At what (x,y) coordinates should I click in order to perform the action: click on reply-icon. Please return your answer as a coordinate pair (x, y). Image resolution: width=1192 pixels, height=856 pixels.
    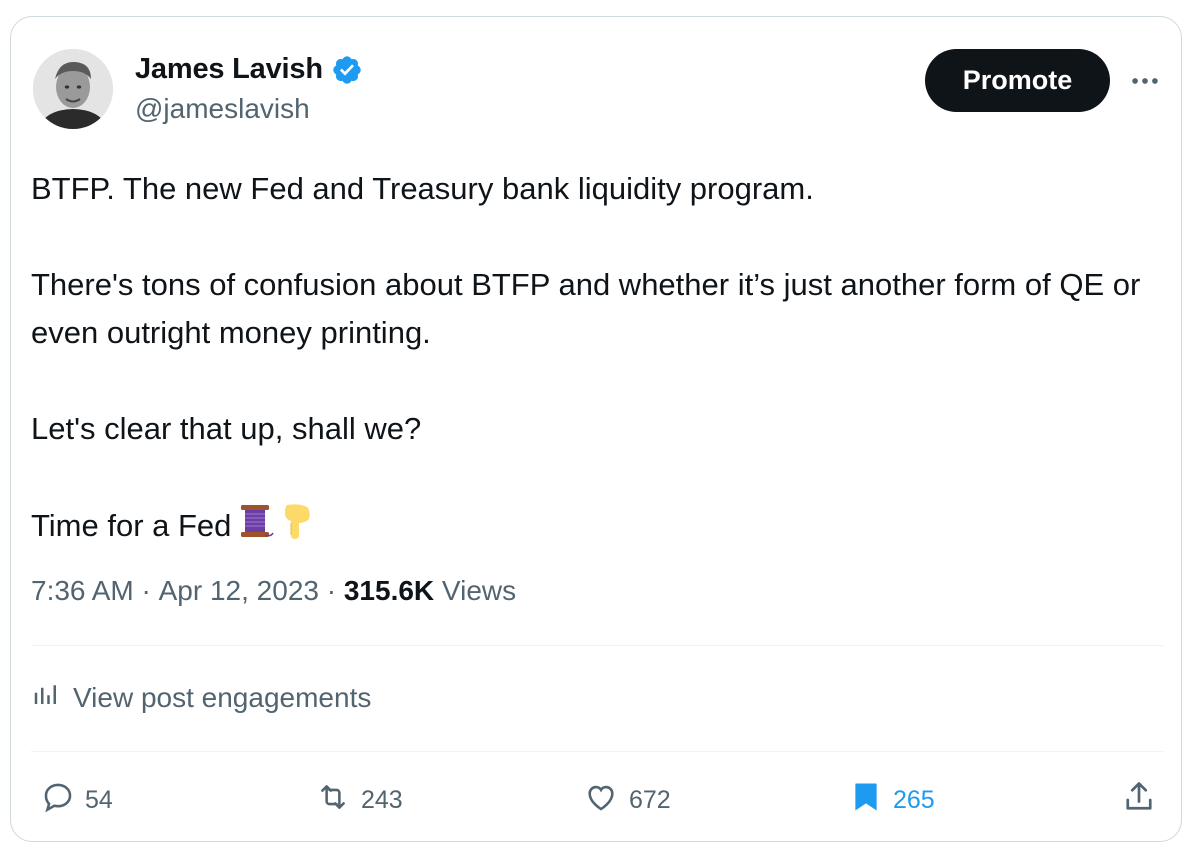
    Looking at the image, I should click on (58, 800).